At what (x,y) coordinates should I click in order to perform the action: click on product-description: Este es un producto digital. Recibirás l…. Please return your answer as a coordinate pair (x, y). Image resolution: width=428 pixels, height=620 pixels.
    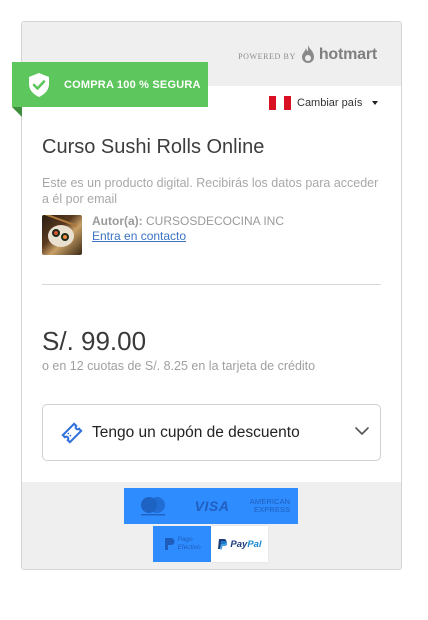
    Looking at the image, I should click on (210, 191).